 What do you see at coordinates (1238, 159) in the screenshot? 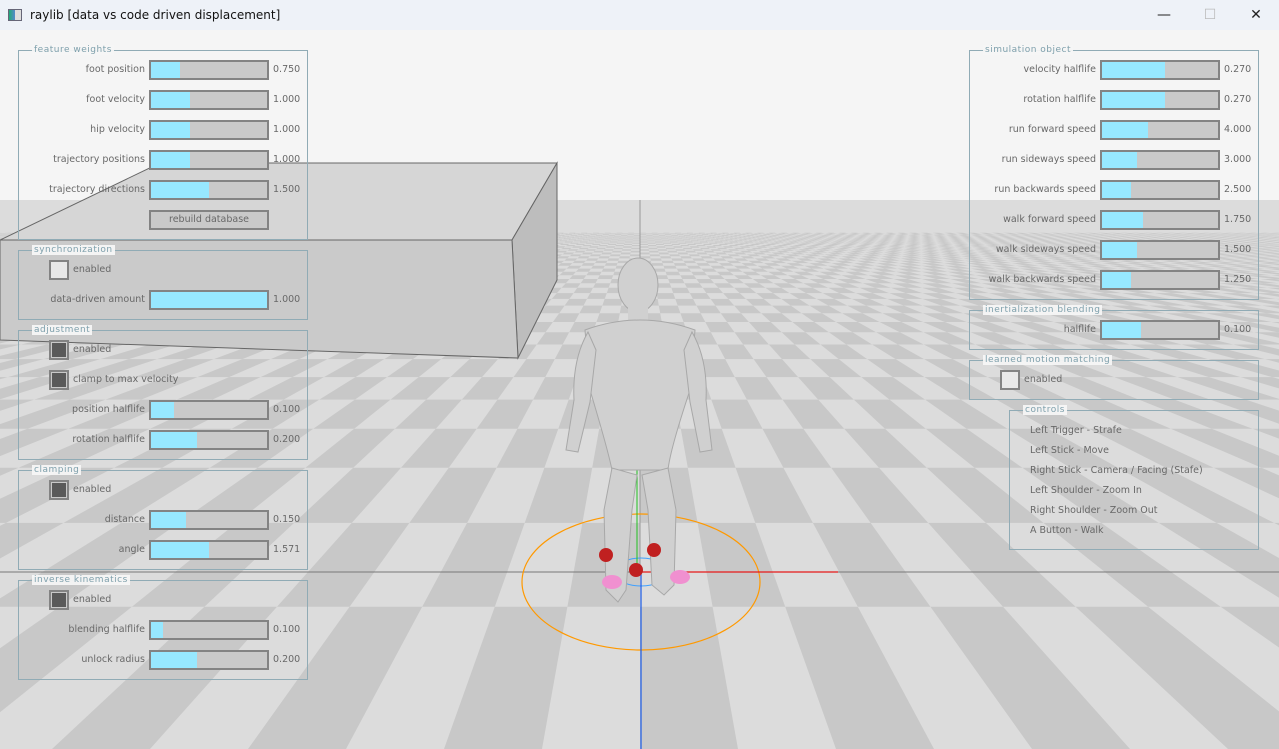
I see `run-sideways-speed-value: 3.000` at bounding box center [1238, 159].